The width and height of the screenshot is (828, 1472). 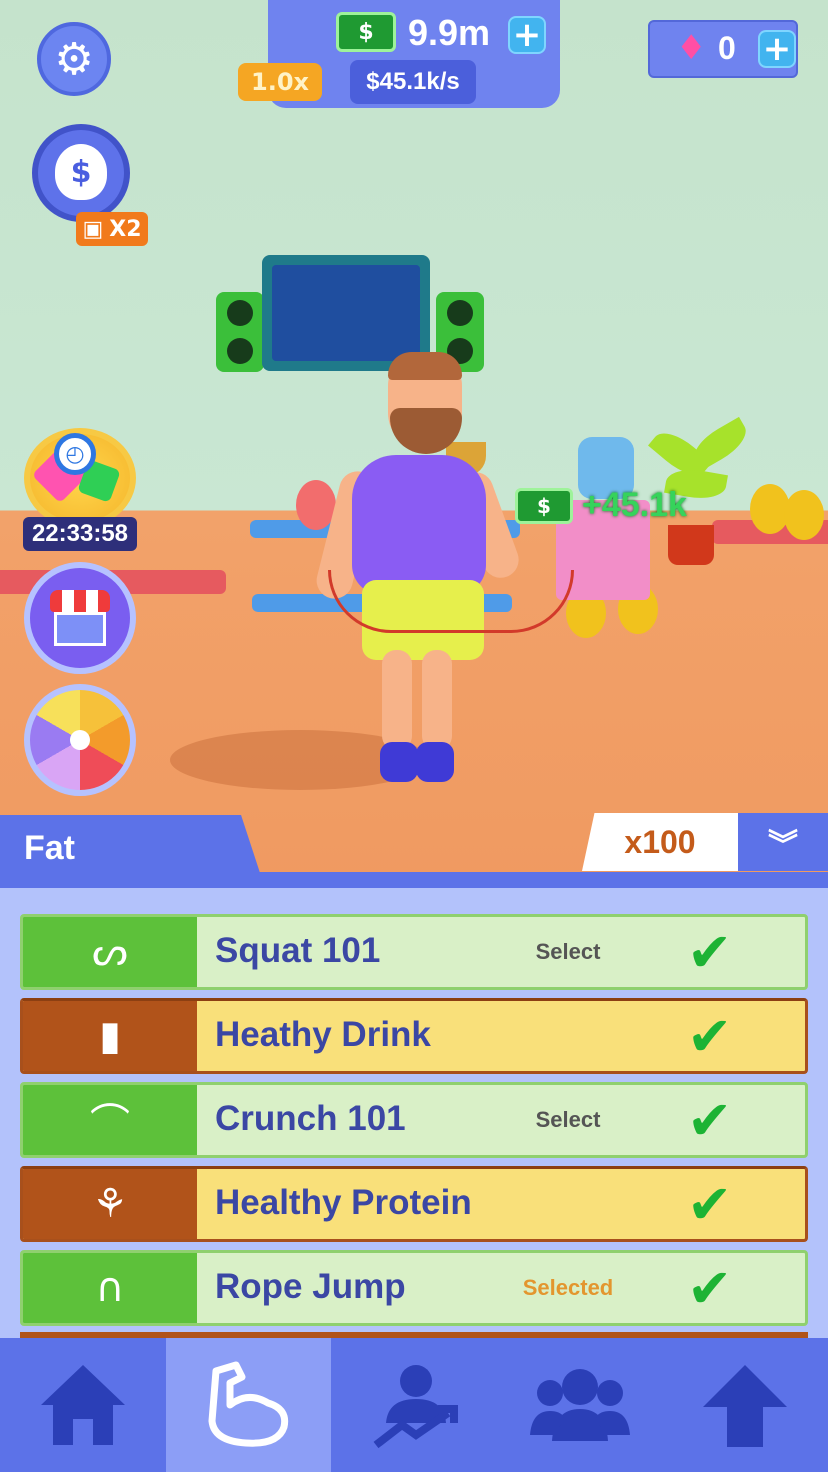 I want to click on nav-team, so click(x=580, y=1405).